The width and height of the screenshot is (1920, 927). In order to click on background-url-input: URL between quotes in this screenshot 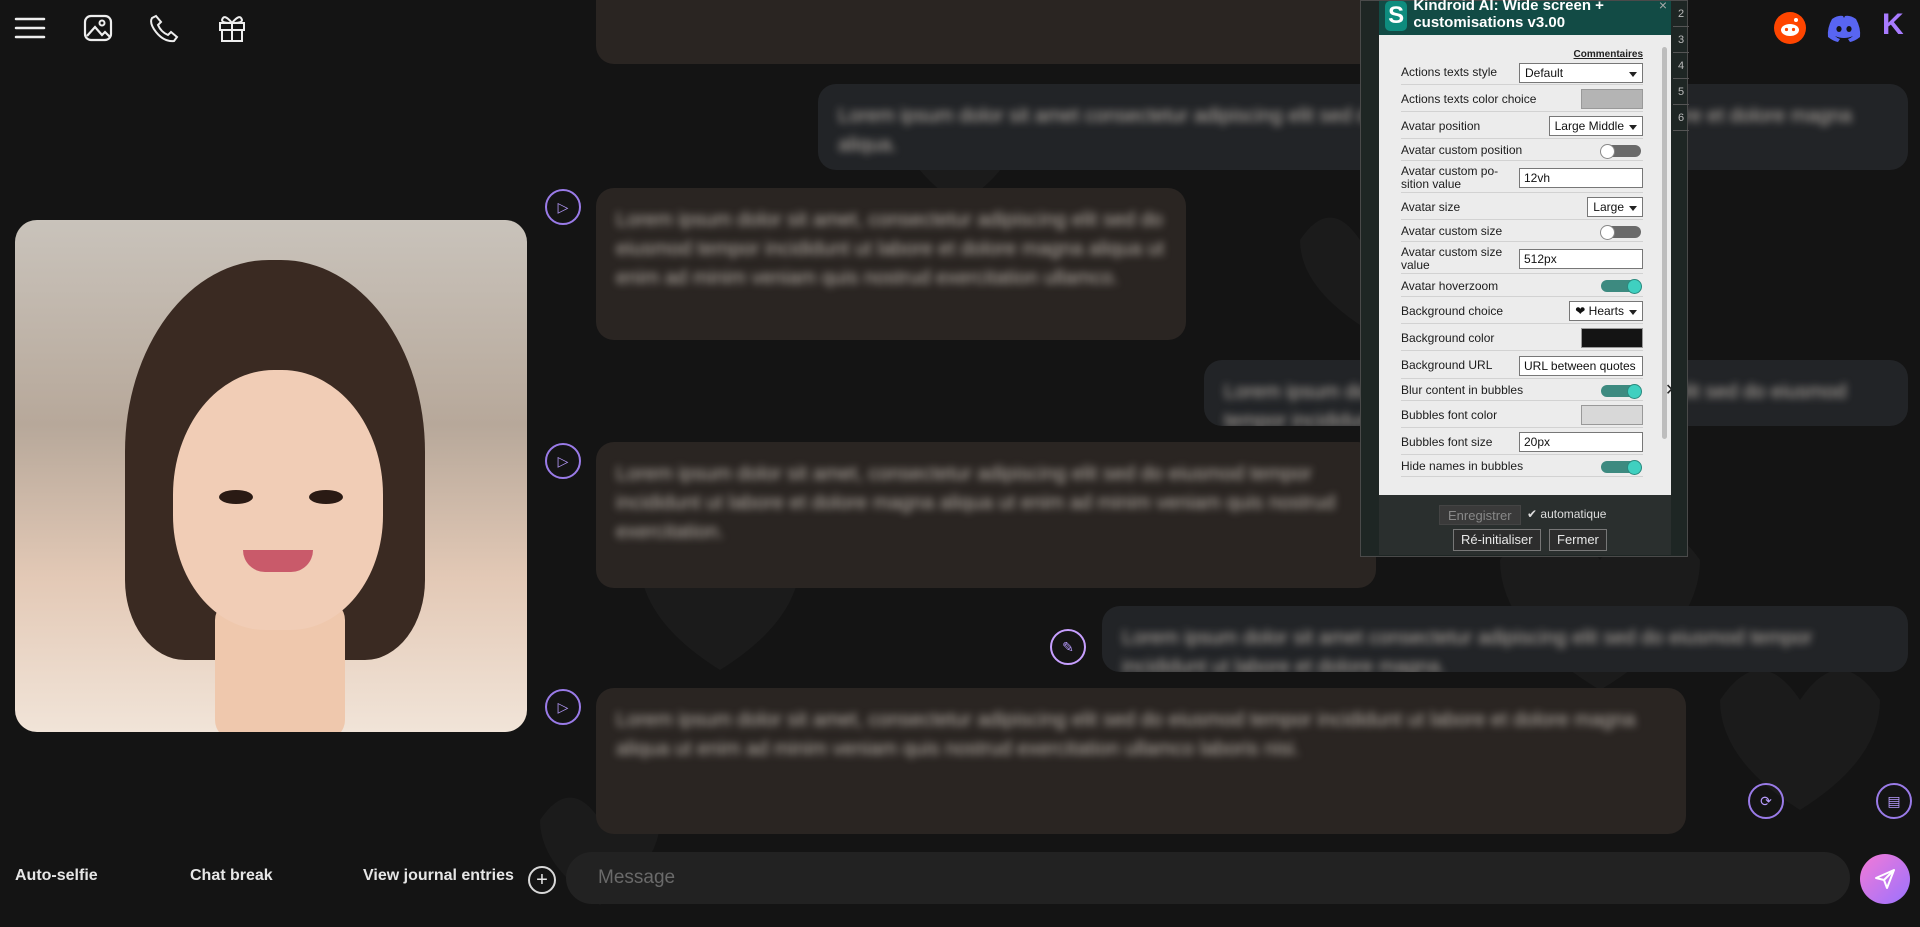, I will do `click(1581, 365)`.